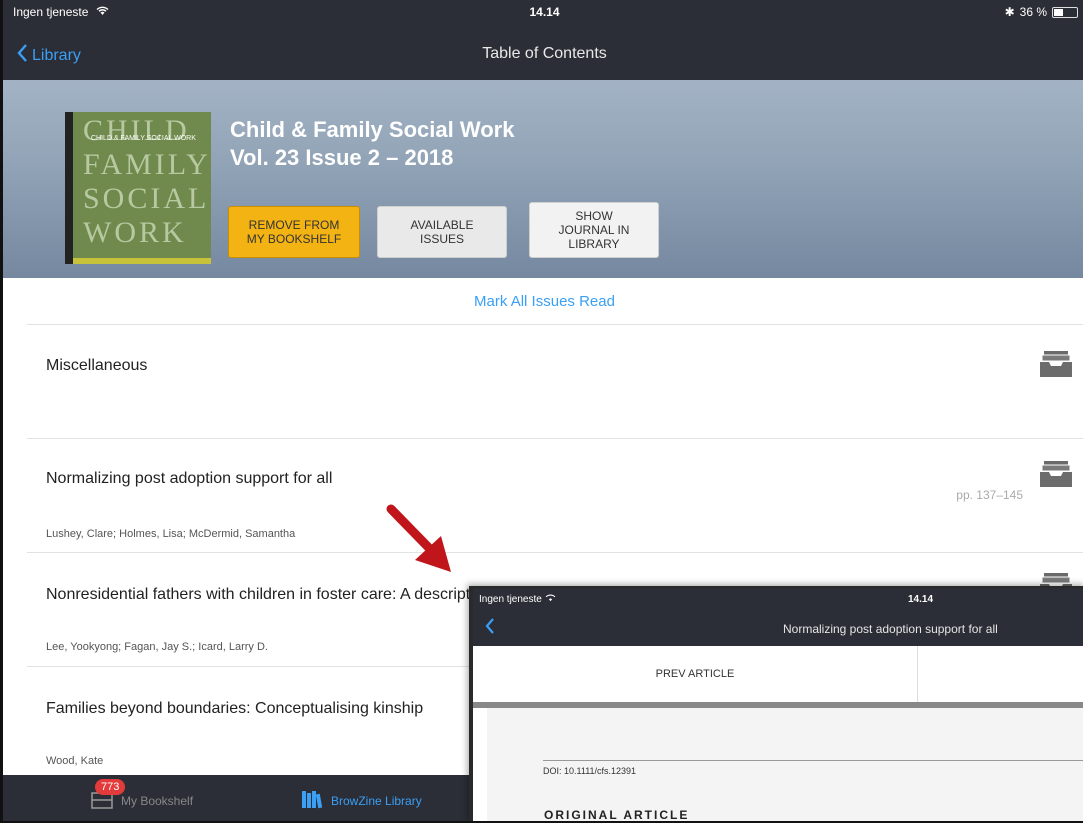 This screenshot has width=1083, height=823. What do you see at coordinates (510, 599) in the screenshot?
I see `overlay-carrier: Ingen tjeneste` at bounding box center [510, 599].